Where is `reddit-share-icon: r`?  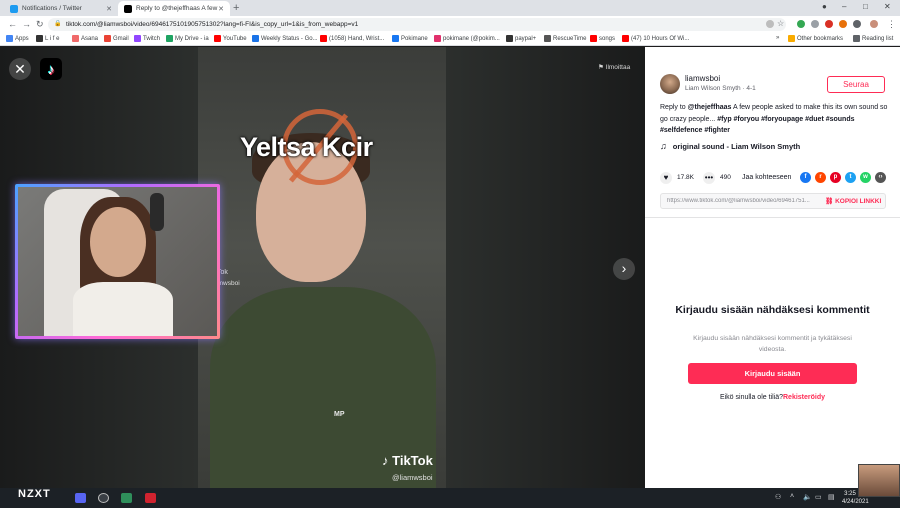 reddit-share-icon: r is located at coordinates (820, 177).